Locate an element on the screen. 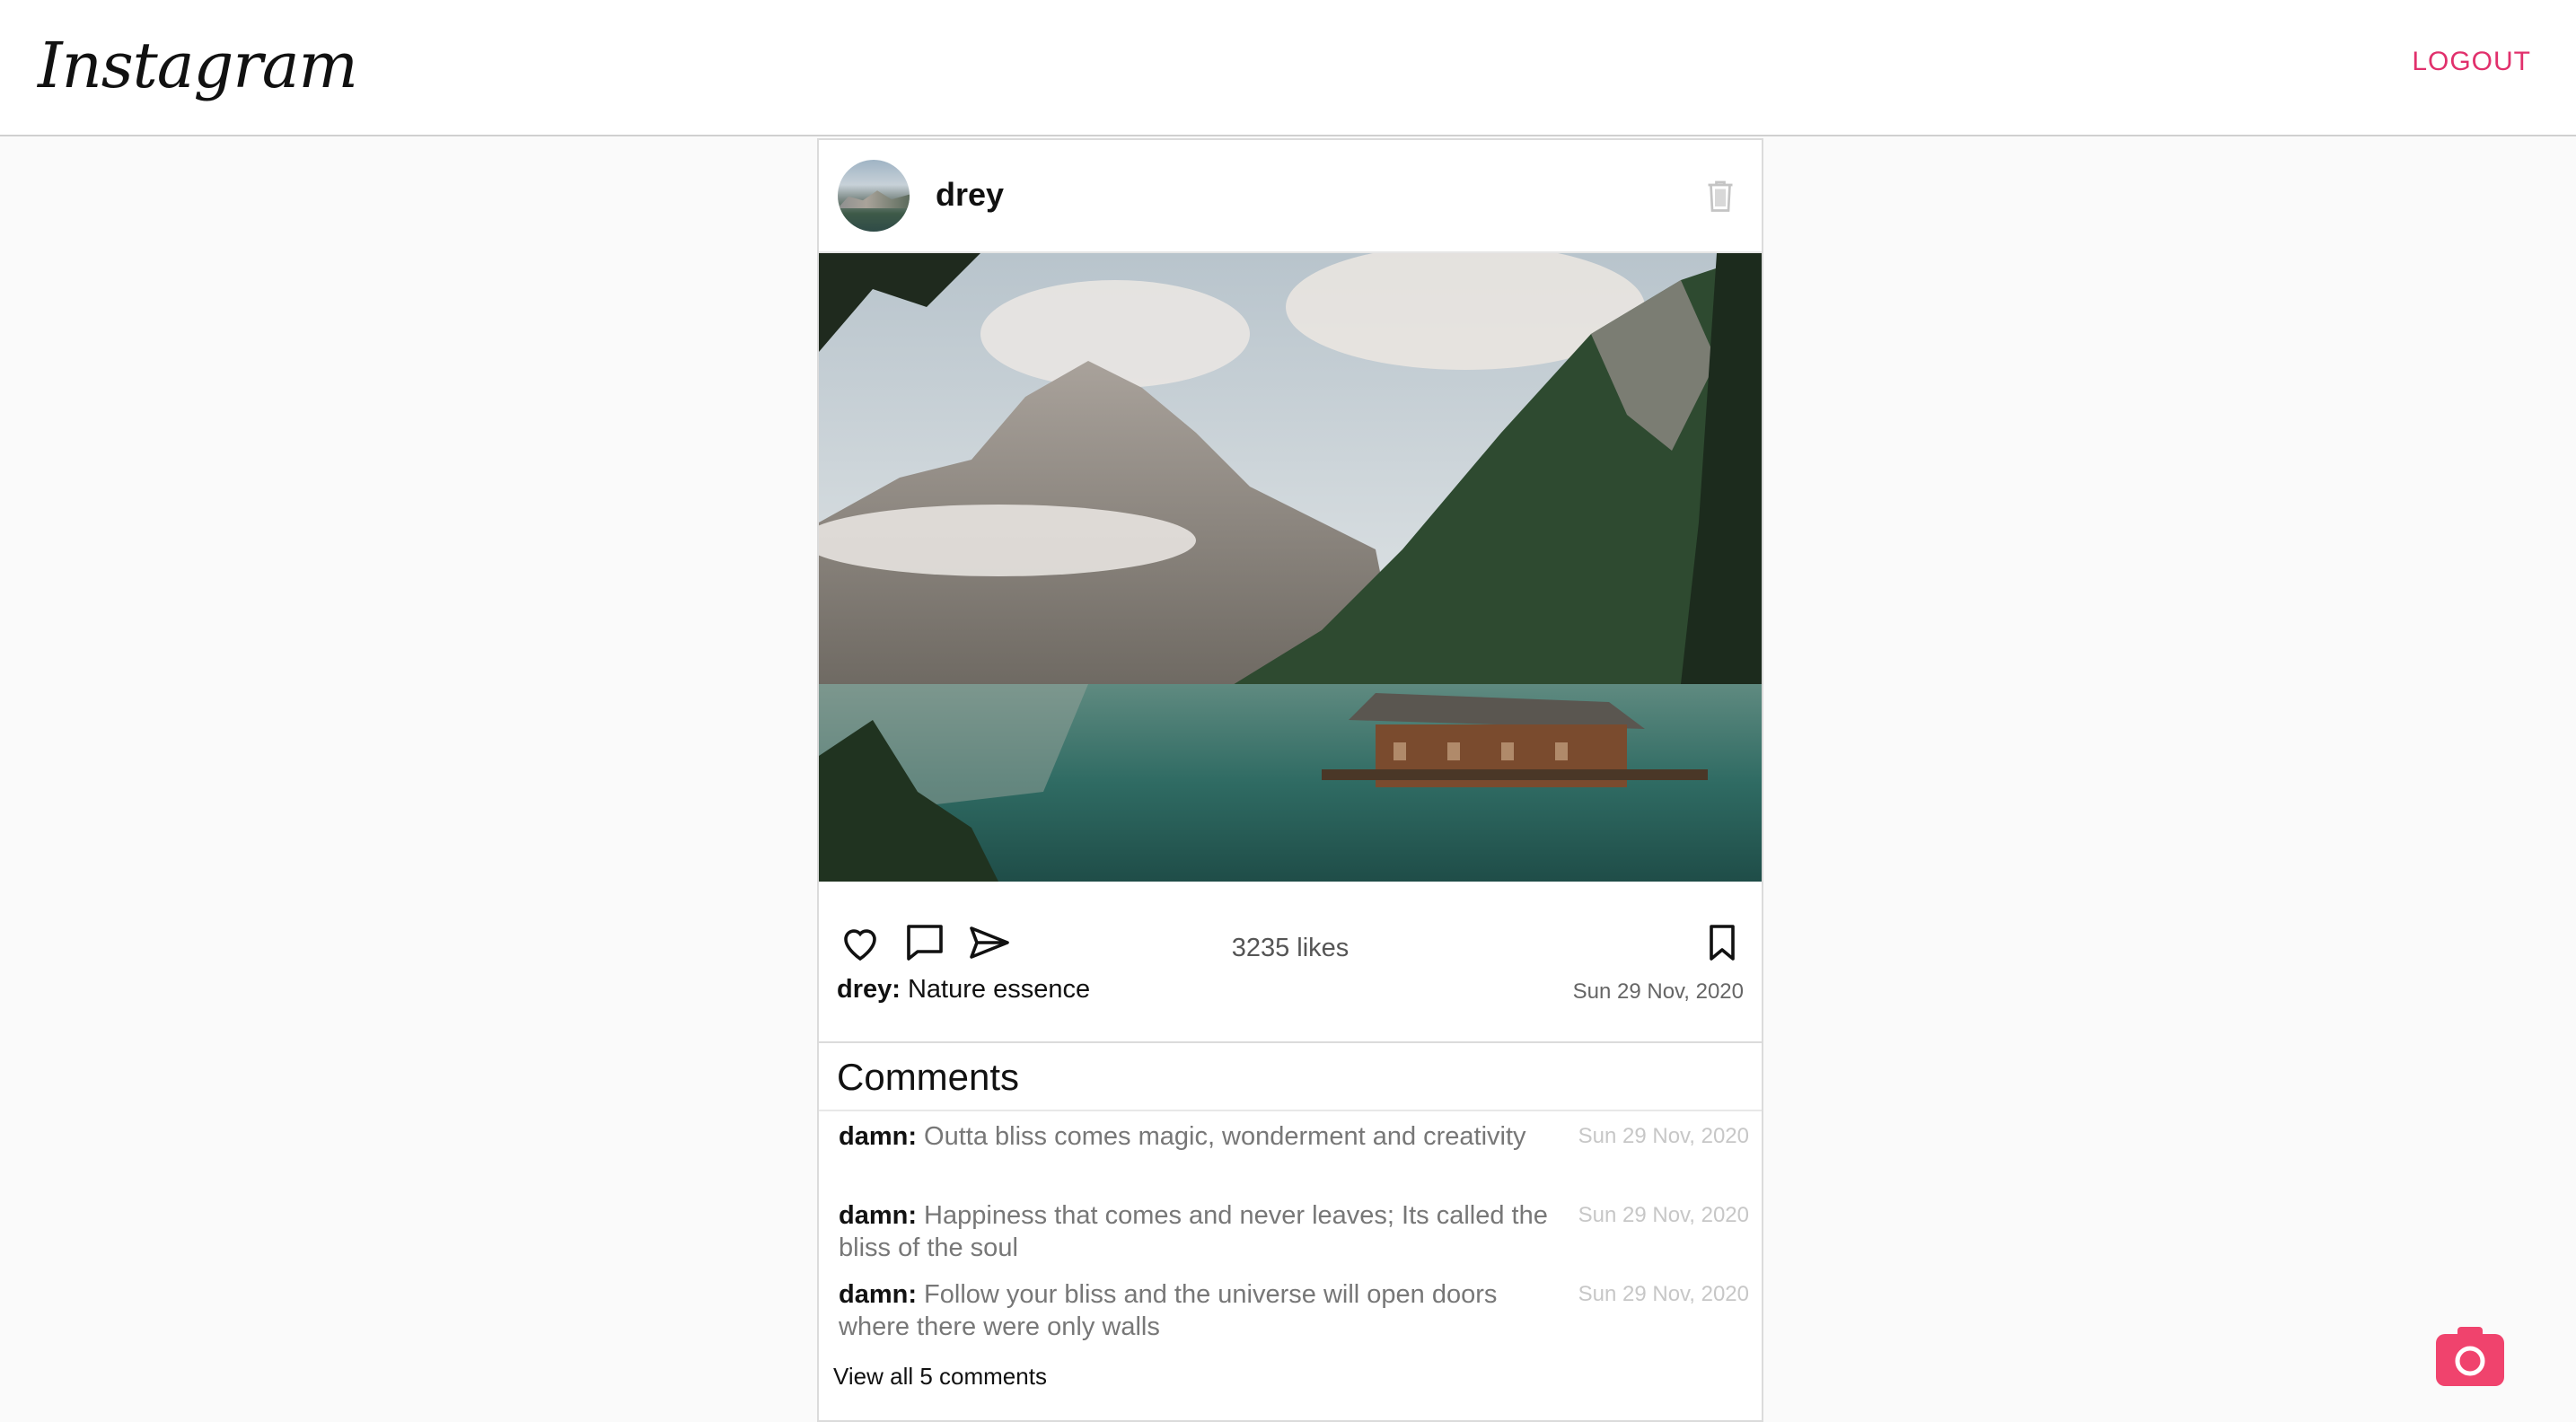  post-caption: drey: Nature essence is located at coordinates (964, 990).